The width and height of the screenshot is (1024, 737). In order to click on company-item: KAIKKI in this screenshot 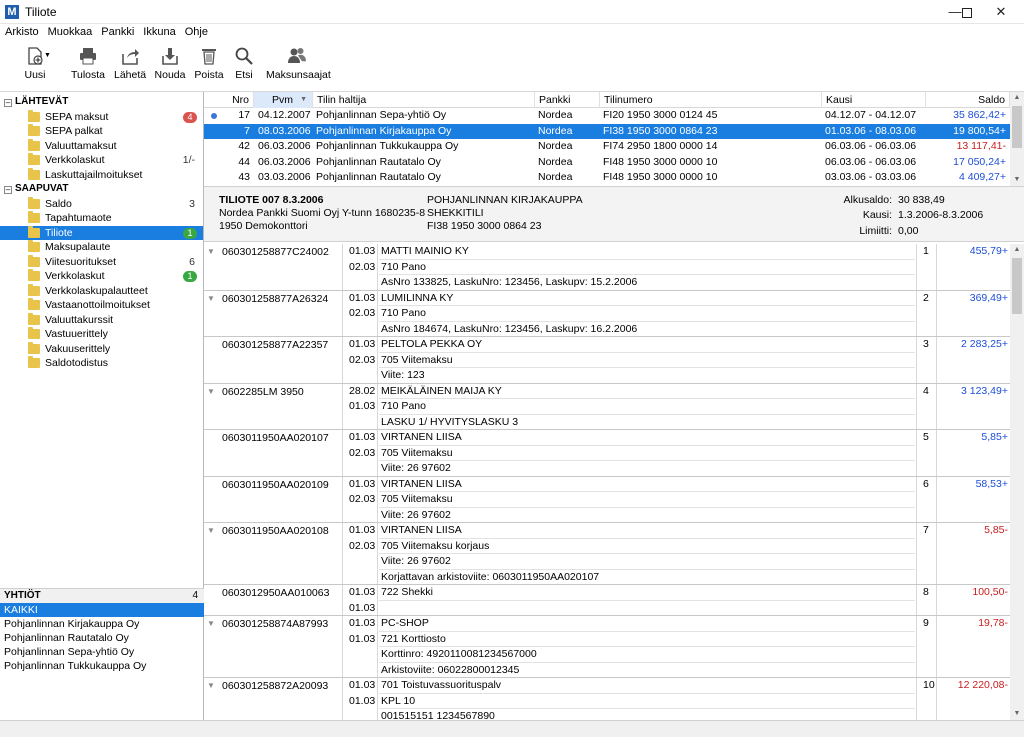, I will do `click(102, 610)`.